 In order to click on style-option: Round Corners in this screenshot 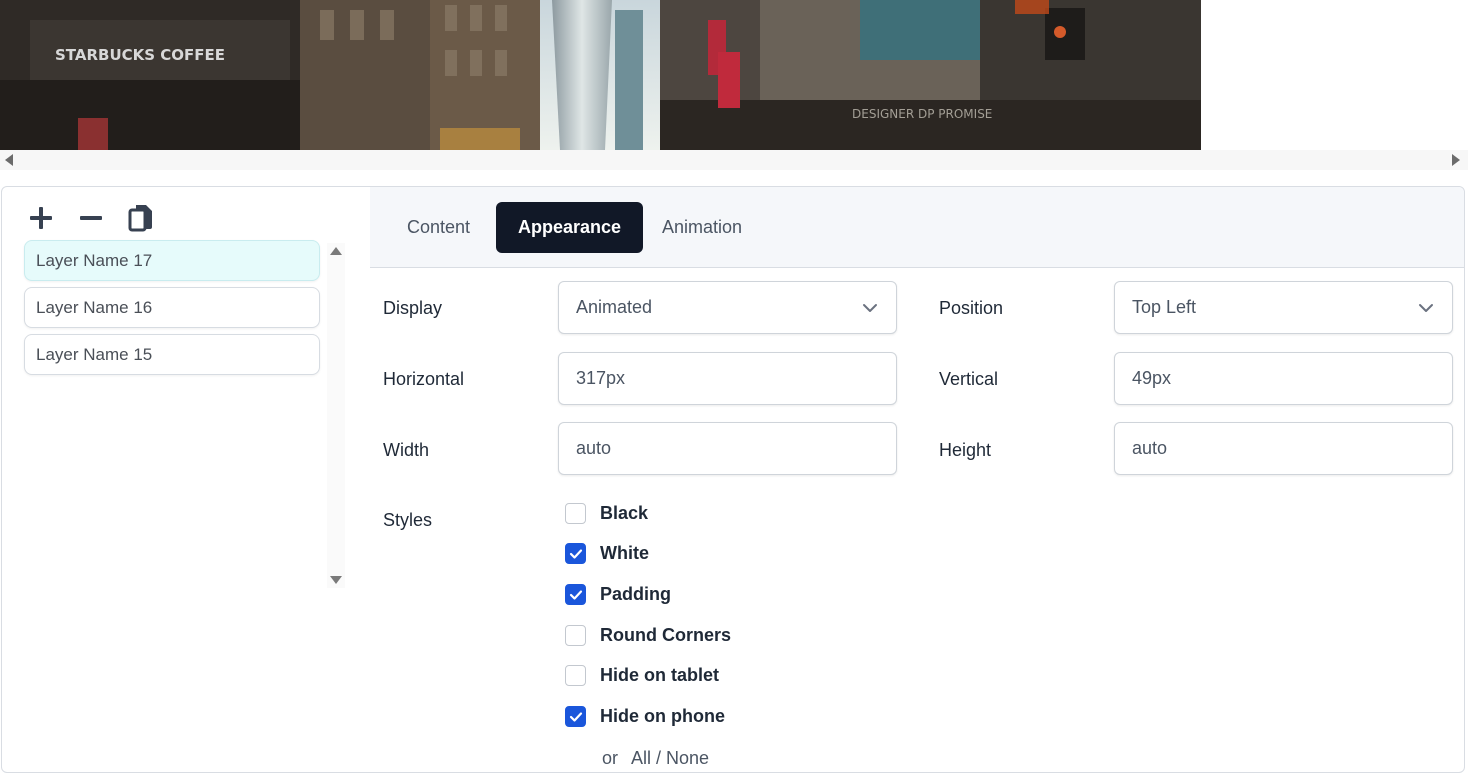, I will do `click(648, 635)`.